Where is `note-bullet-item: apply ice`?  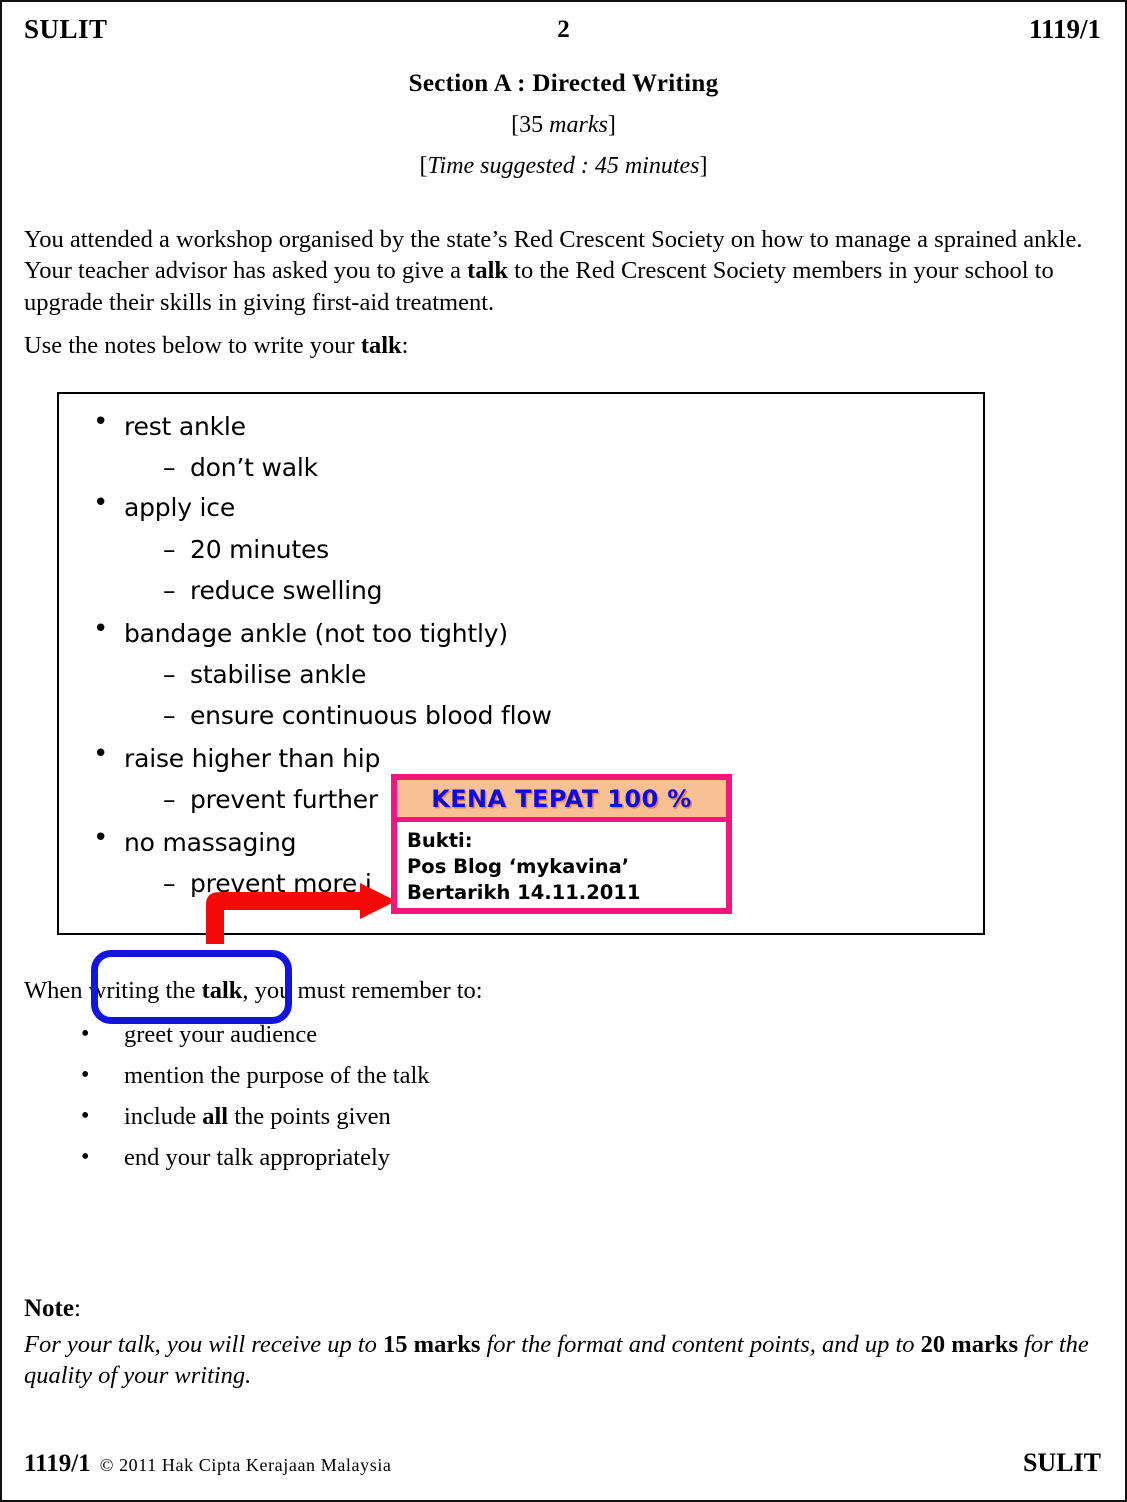 note-bullet-item: apply ice is located at coordinates (521, 506).